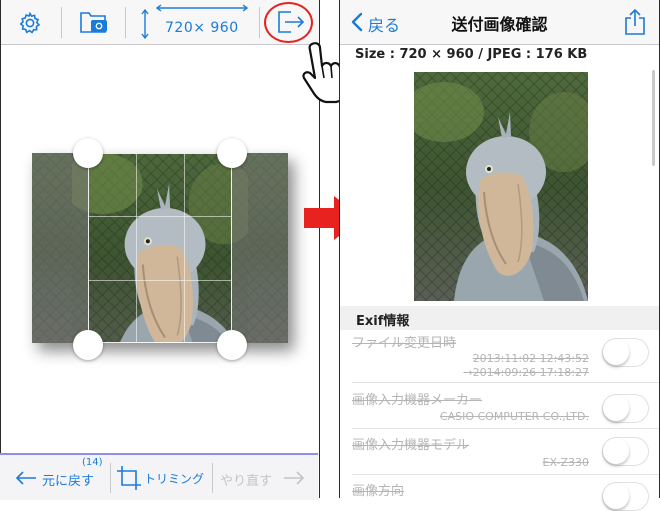 This screenshot has width=660, height=511. Describe the element at coordinates (411, 445) in the screenshot. I see `exif-row-title: 画像入力機器モデル` at that location.